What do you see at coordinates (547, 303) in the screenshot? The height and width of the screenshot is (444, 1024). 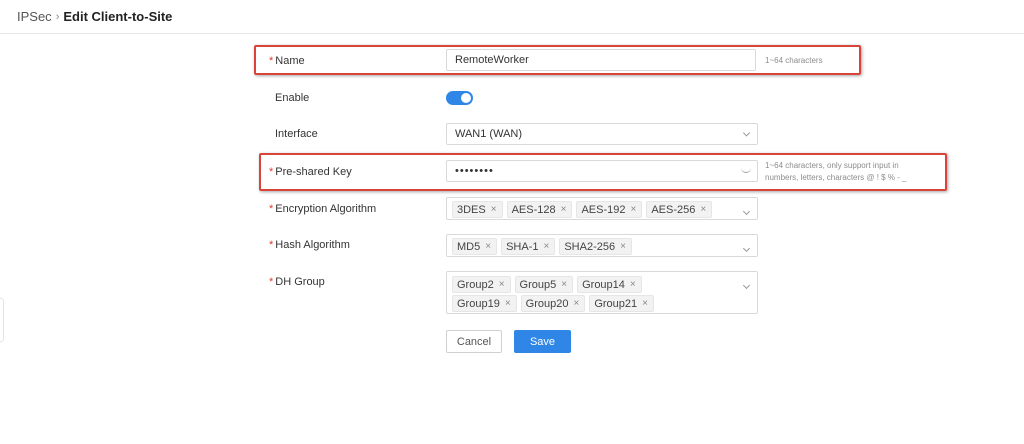 I see `tag-label: Group20` at bounding box center [547, 303].